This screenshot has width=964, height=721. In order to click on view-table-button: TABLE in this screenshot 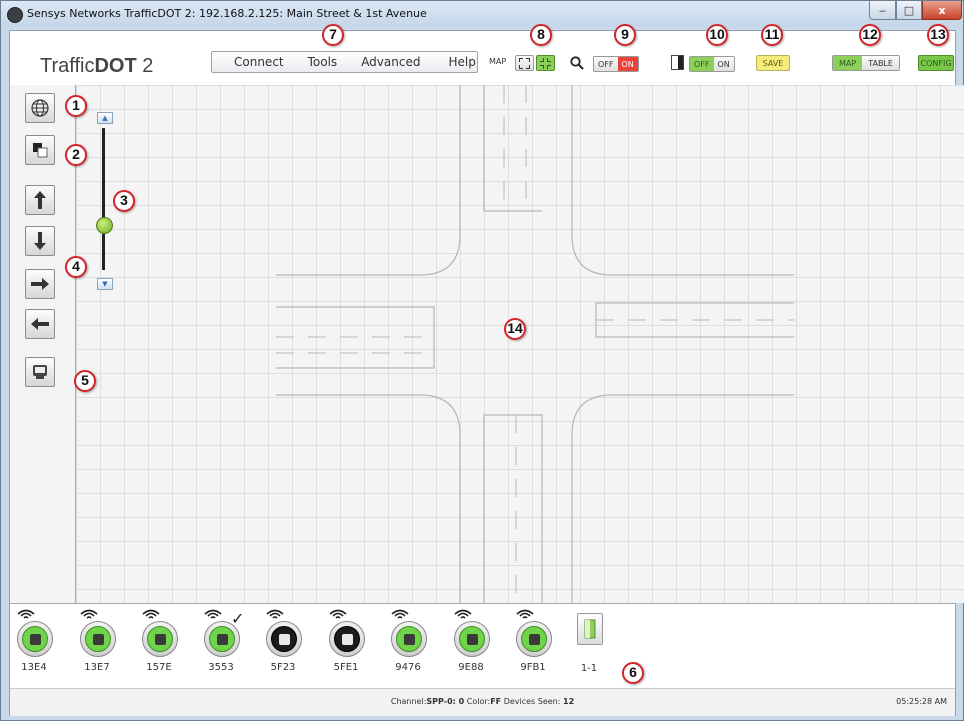, I will do `click(880, 63)`.